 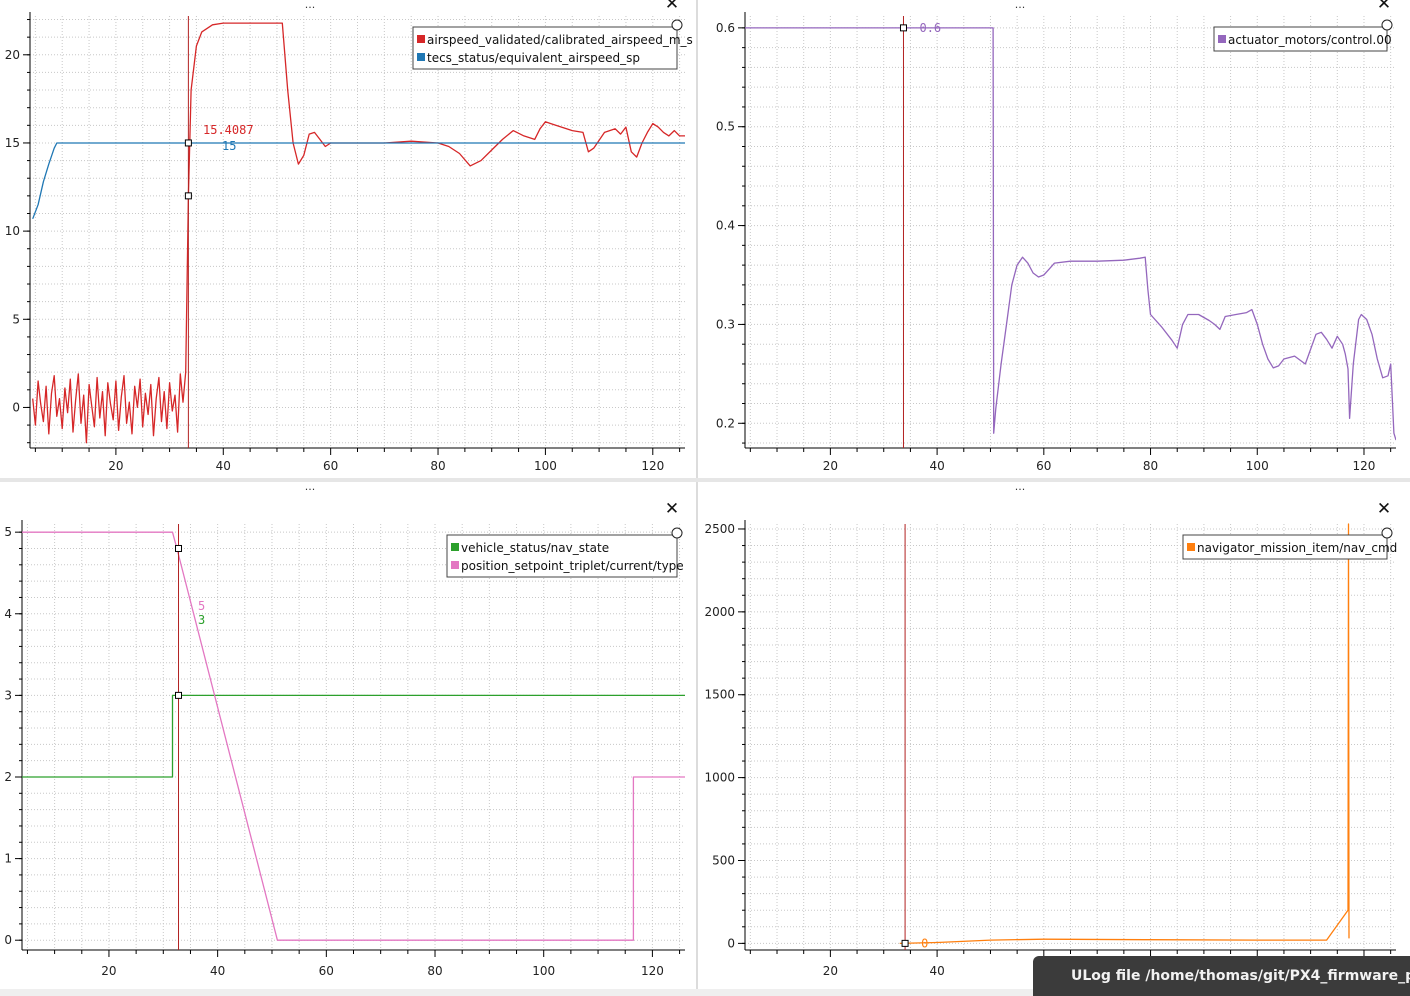 I want to click on y-tick-label: 0.5, so click(x=725, y=127).